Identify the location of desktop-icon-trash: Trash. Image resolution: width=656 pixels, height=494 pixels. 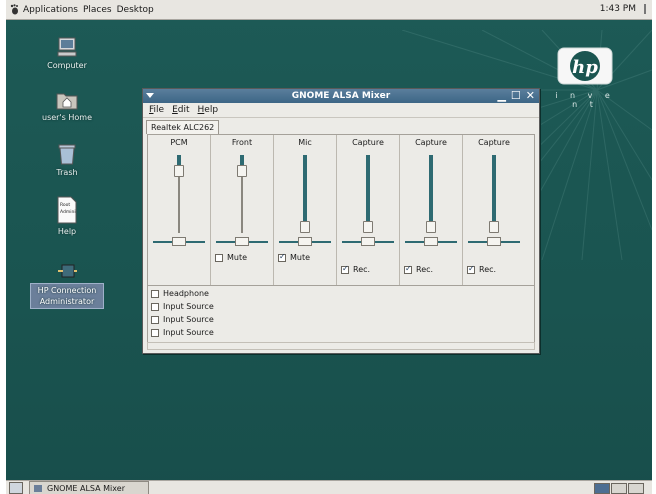
(67, 160).